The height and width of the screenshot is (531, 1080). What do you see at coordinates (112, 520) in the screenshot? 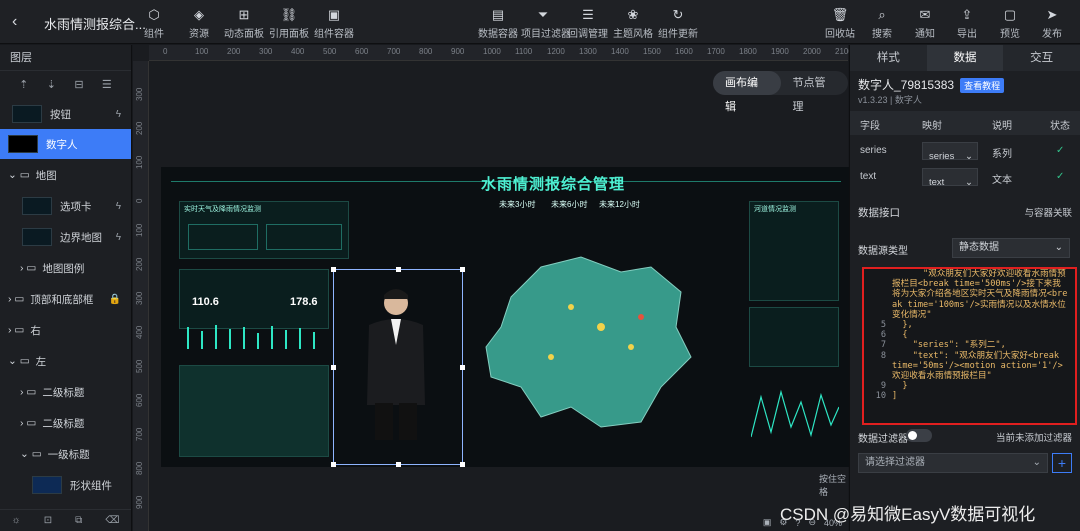
I see `delete-icon: ⌫` at bounding box center [112, 520].